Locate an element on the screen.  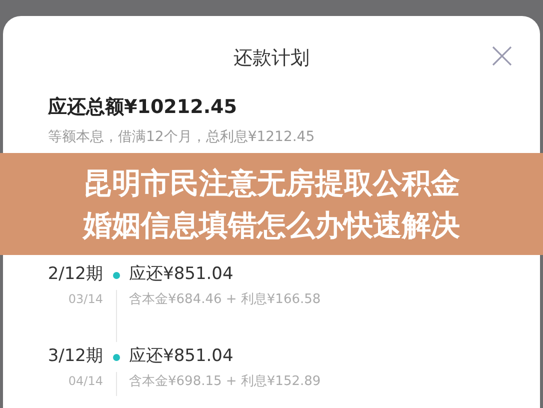
due-date: 03/14 is located at coordinates (85, 299).